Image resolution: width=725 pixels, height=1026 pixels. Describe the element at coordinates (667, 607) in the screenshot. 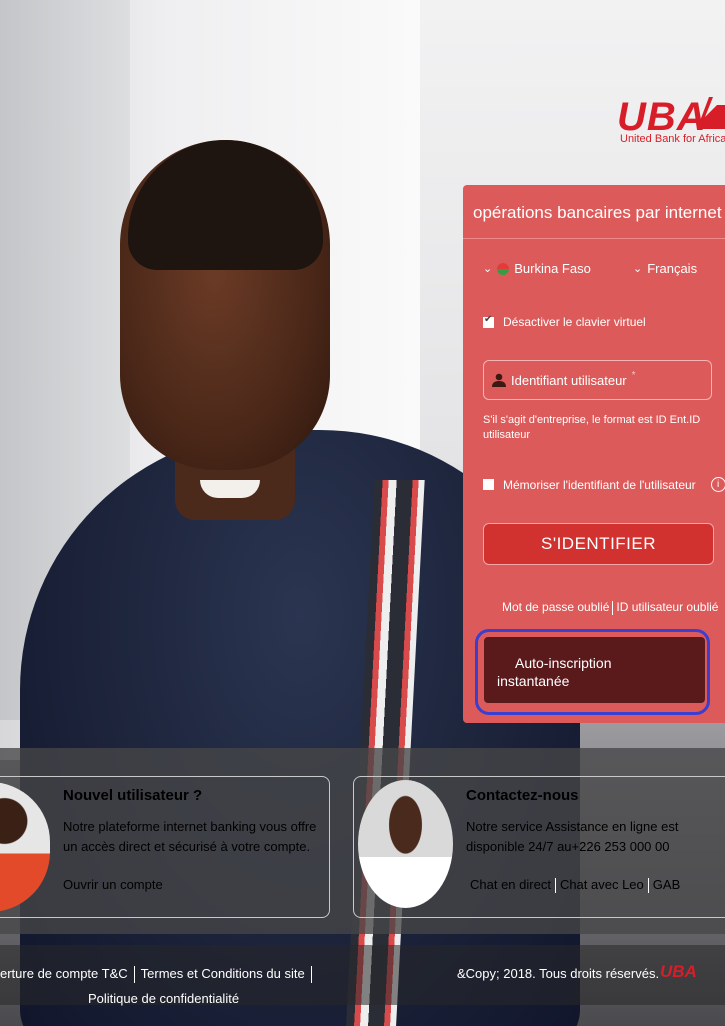

I see `forgot-user-id-link: ID utilisateur oublié` at that location.